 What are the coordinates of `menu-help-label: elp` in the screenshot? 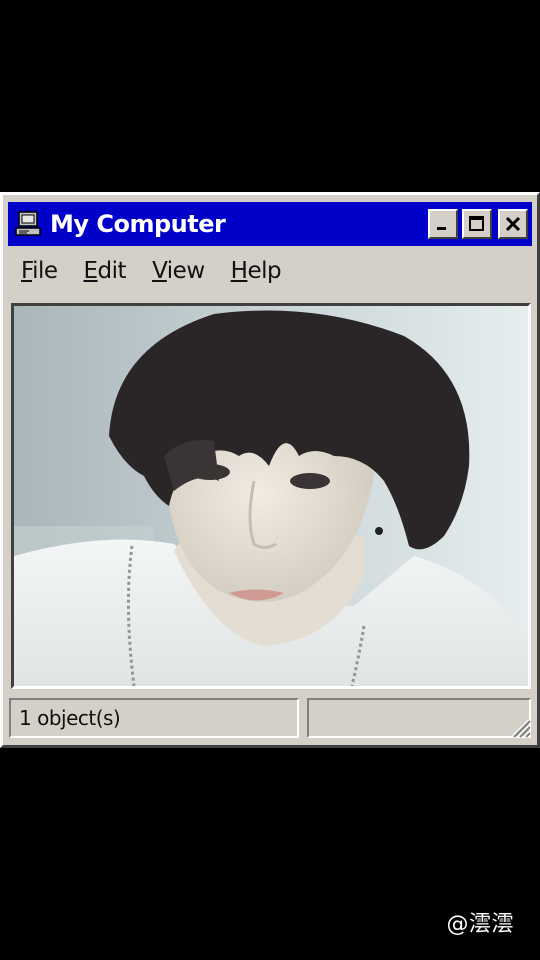 It's located at (264, 271).